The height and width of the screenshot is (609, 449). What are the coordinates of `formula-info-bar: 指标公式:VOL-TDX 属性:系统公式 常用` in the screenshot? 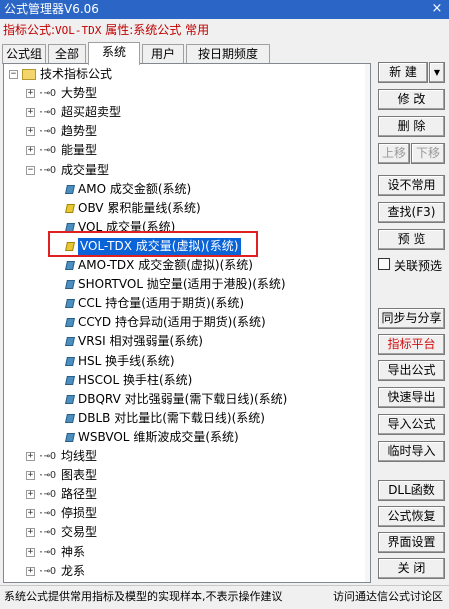 It's located at (224, 30).